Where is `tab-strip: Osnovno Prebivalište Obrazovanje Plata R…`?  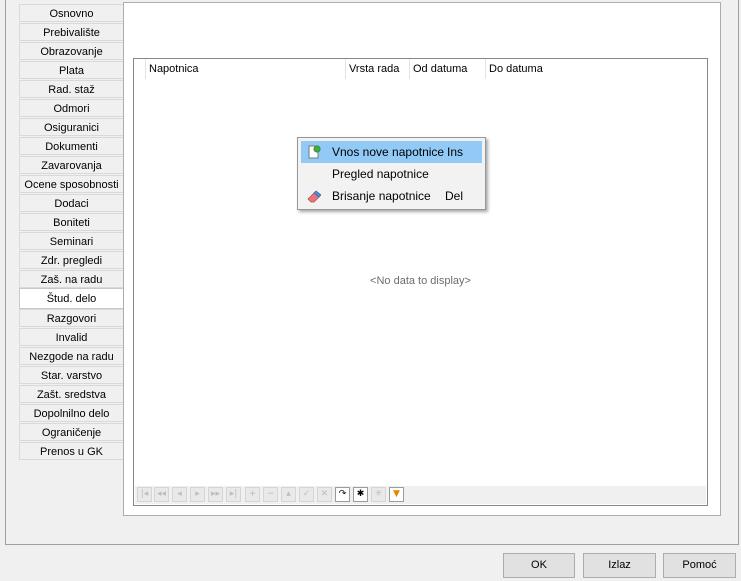 tab-strip: Osnovno Prebivalište Obrazovanje Plata R… is located at coordinates (71, 232).